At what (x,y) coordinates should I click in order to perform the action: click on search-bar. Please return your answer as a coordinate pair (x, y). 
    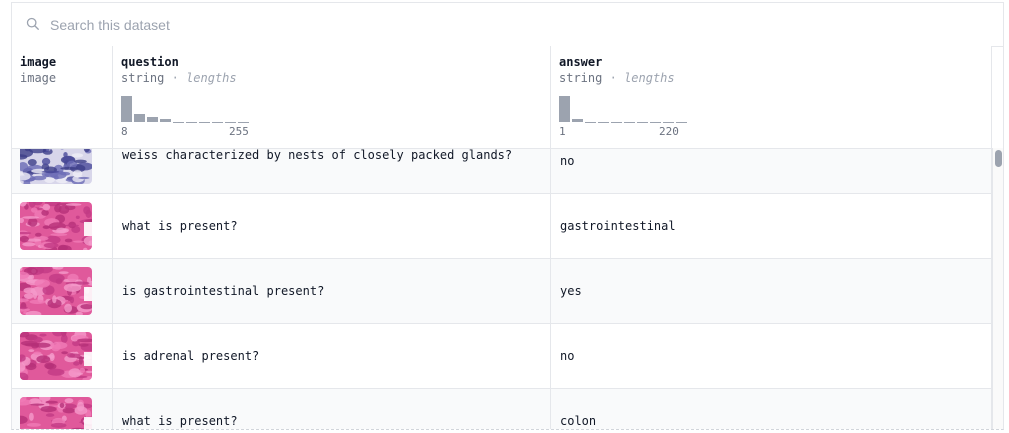
    Looking at the image, I should click on (507, 25).